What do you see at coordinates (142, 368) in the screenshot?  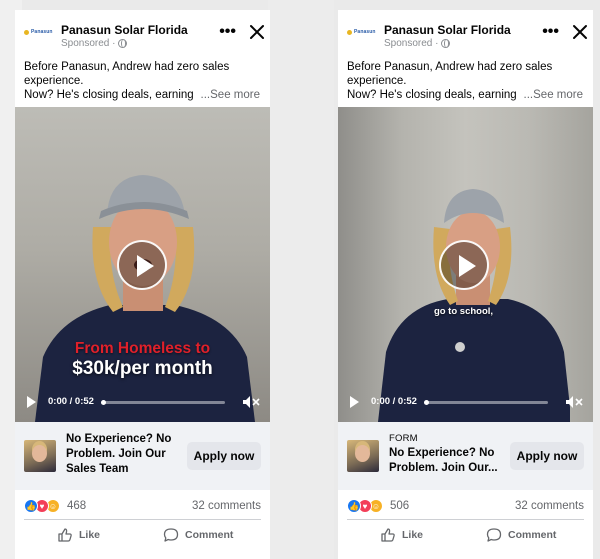 I see `video-overlay-amount: $30k/per month` at bounding box center [142, 368].